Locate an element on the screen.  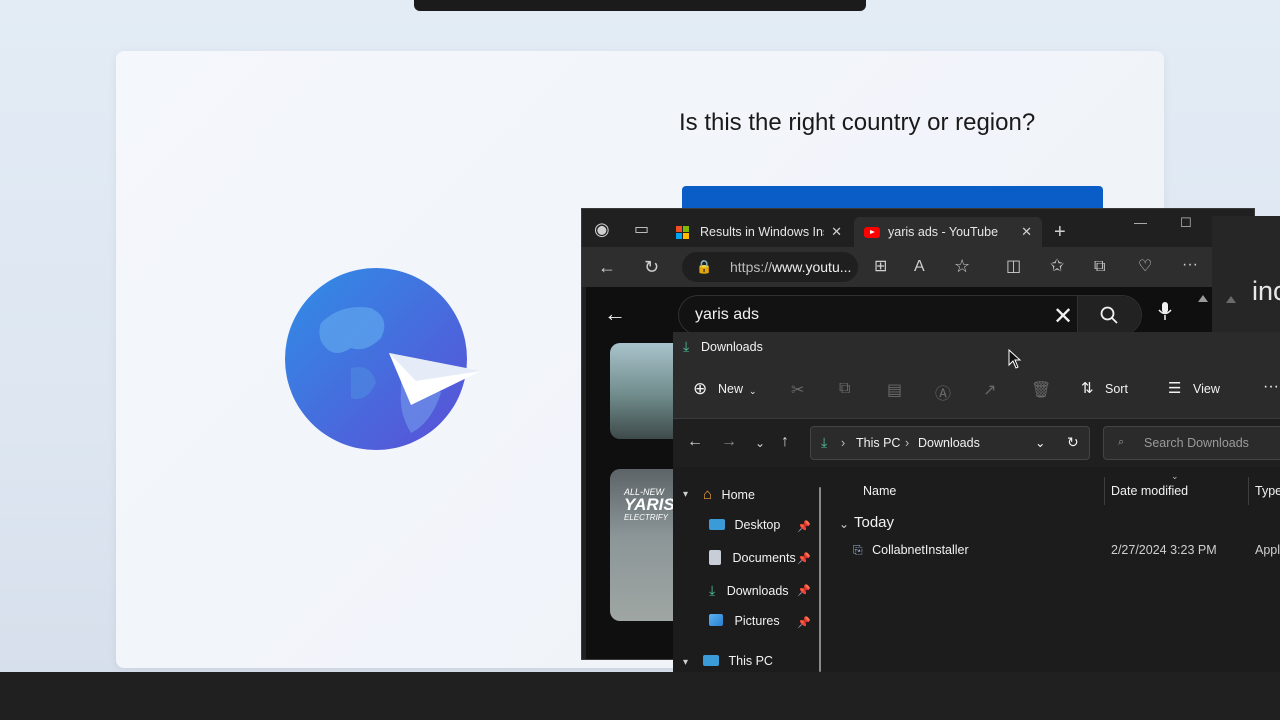
tab-results-windows-insider: Results in Windows Insi ✕ is located at coordinates (759, 232).